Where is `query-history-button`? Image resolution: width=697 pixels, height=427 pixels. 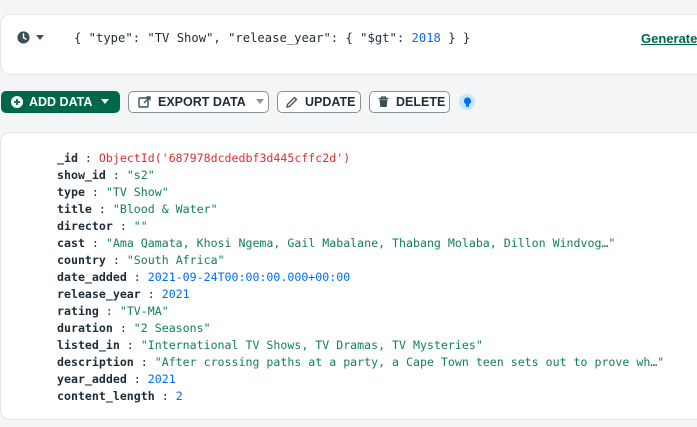
query-history-button is located at coordinates (30, 37).